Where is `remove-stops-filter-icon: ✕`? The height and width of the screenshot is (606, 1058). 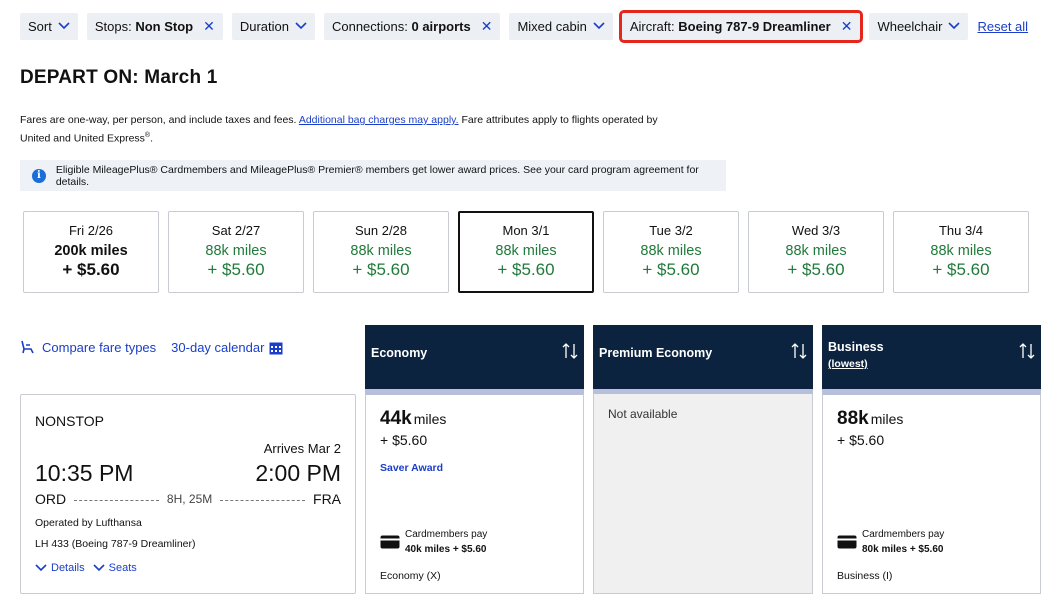 remove-stops-filter-icon: ✕ is located at coordinates (209, 26).